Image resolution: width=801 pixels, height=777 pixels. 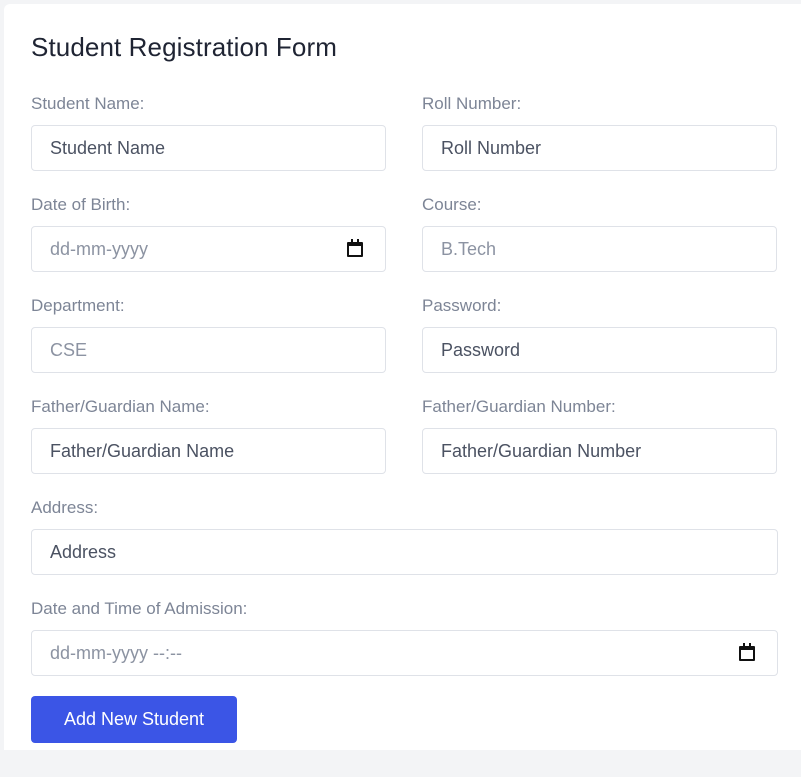 What do you see at coordinates (208, 148) in the screenshot?
I see `student-name-input: Student Name` at bounding box center [208, 148].